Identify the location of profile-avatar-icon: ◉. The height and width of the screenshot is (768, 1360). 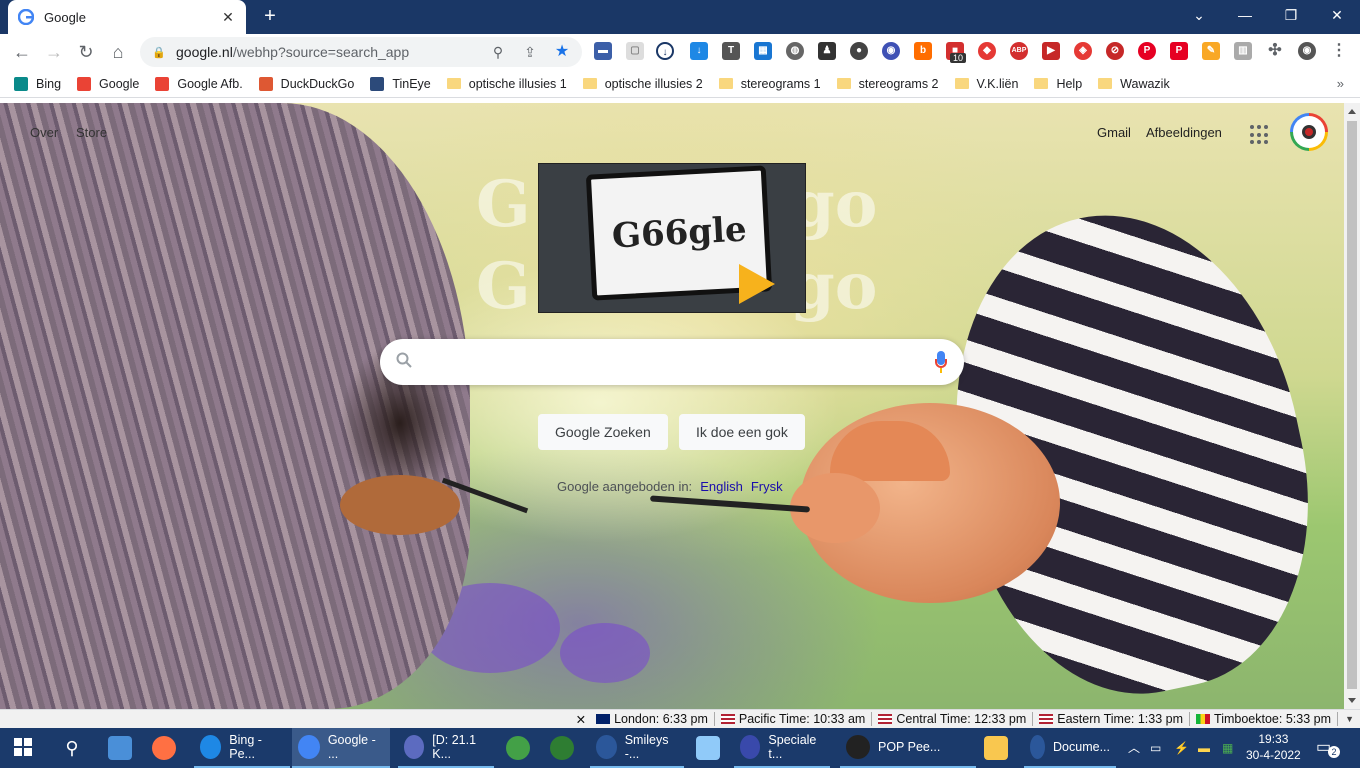
(1307, 51).